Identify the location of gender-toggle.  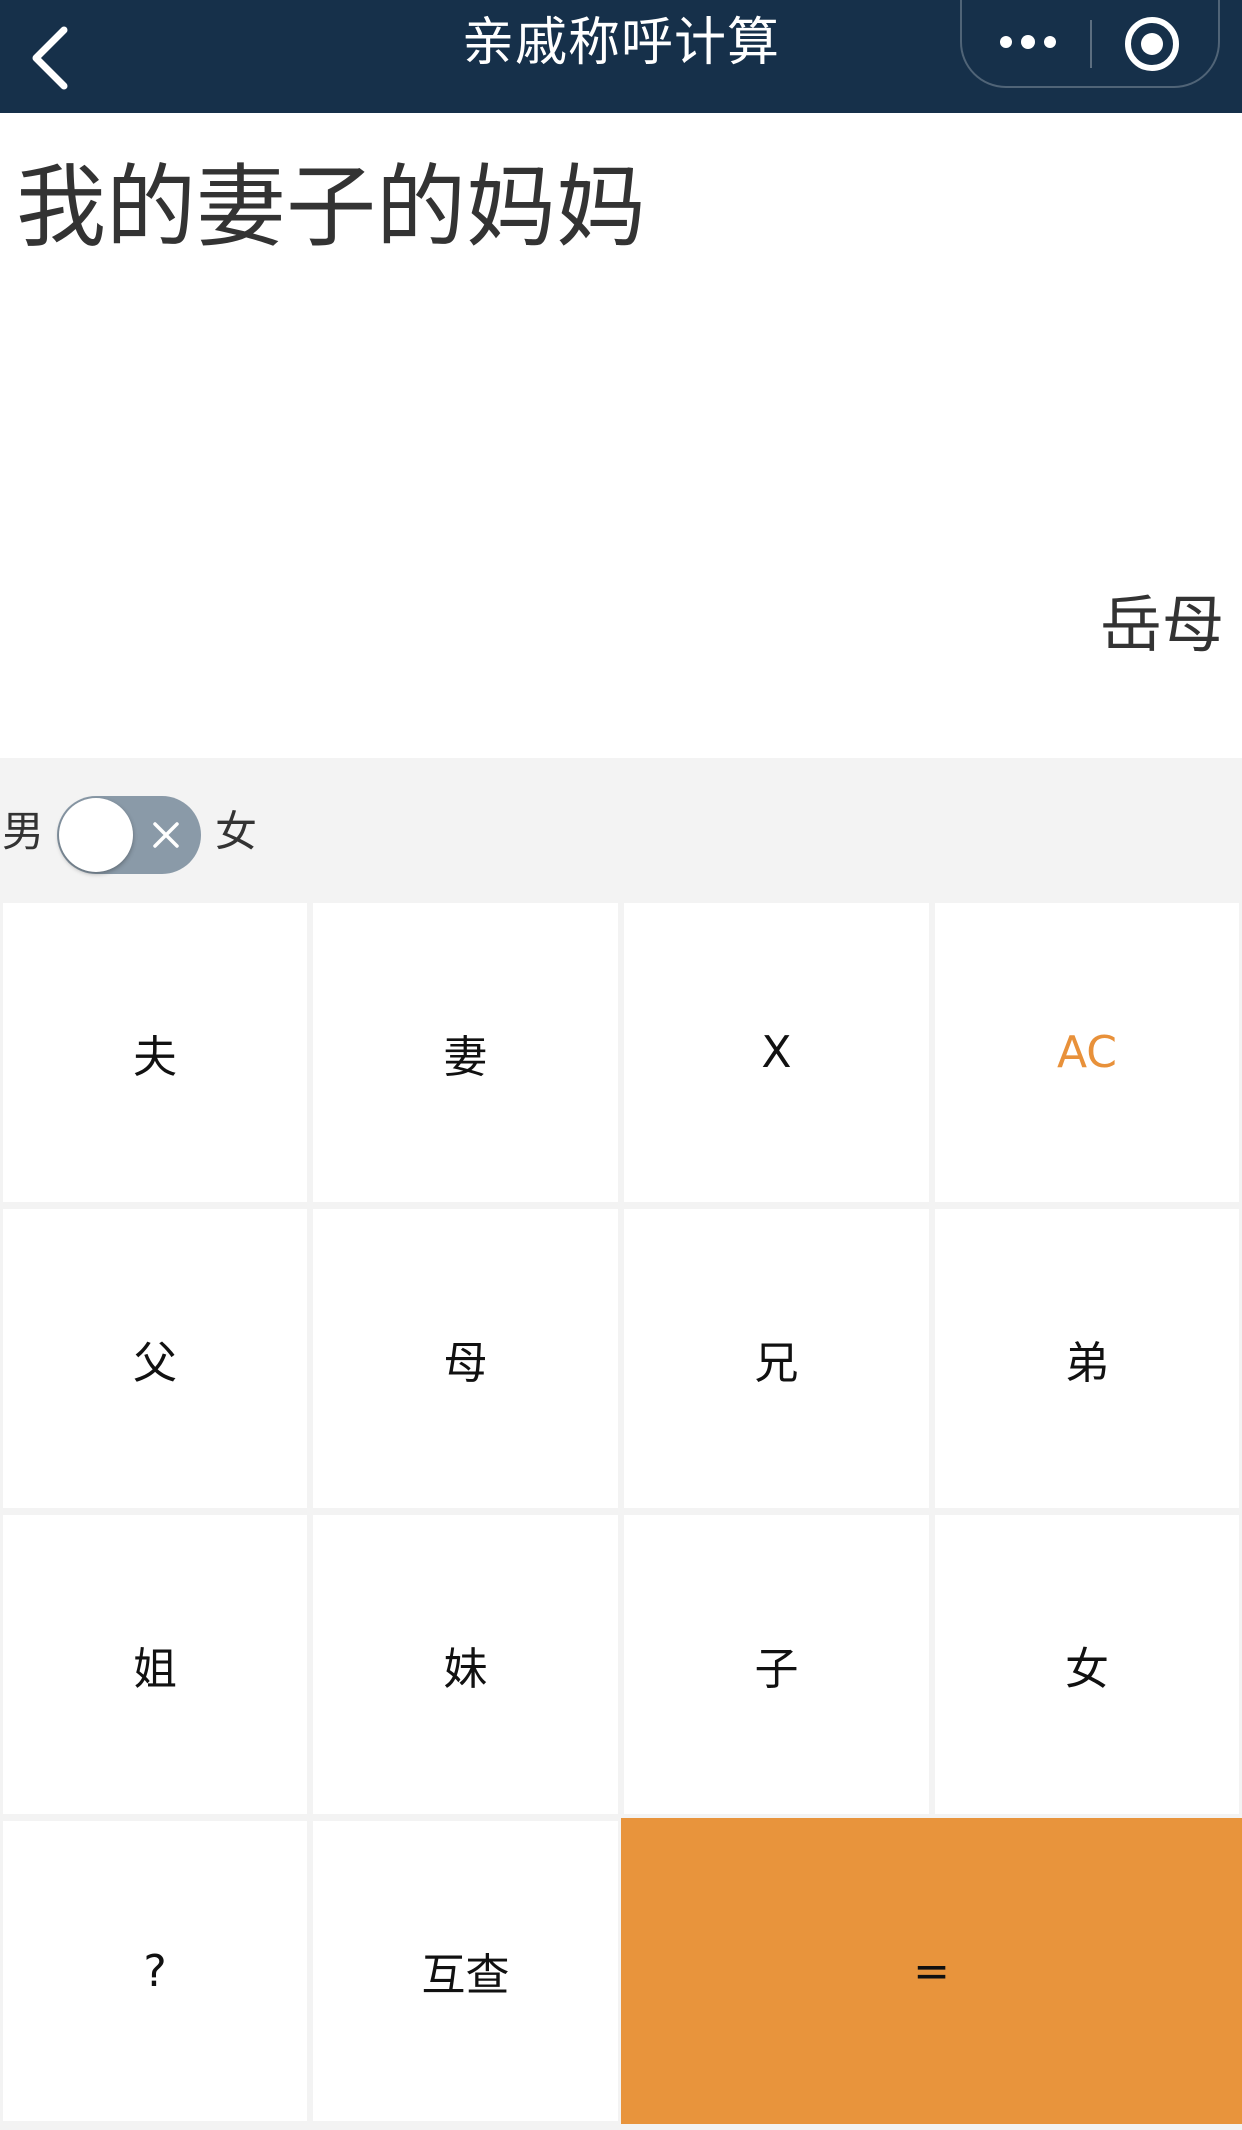
(129, 835).